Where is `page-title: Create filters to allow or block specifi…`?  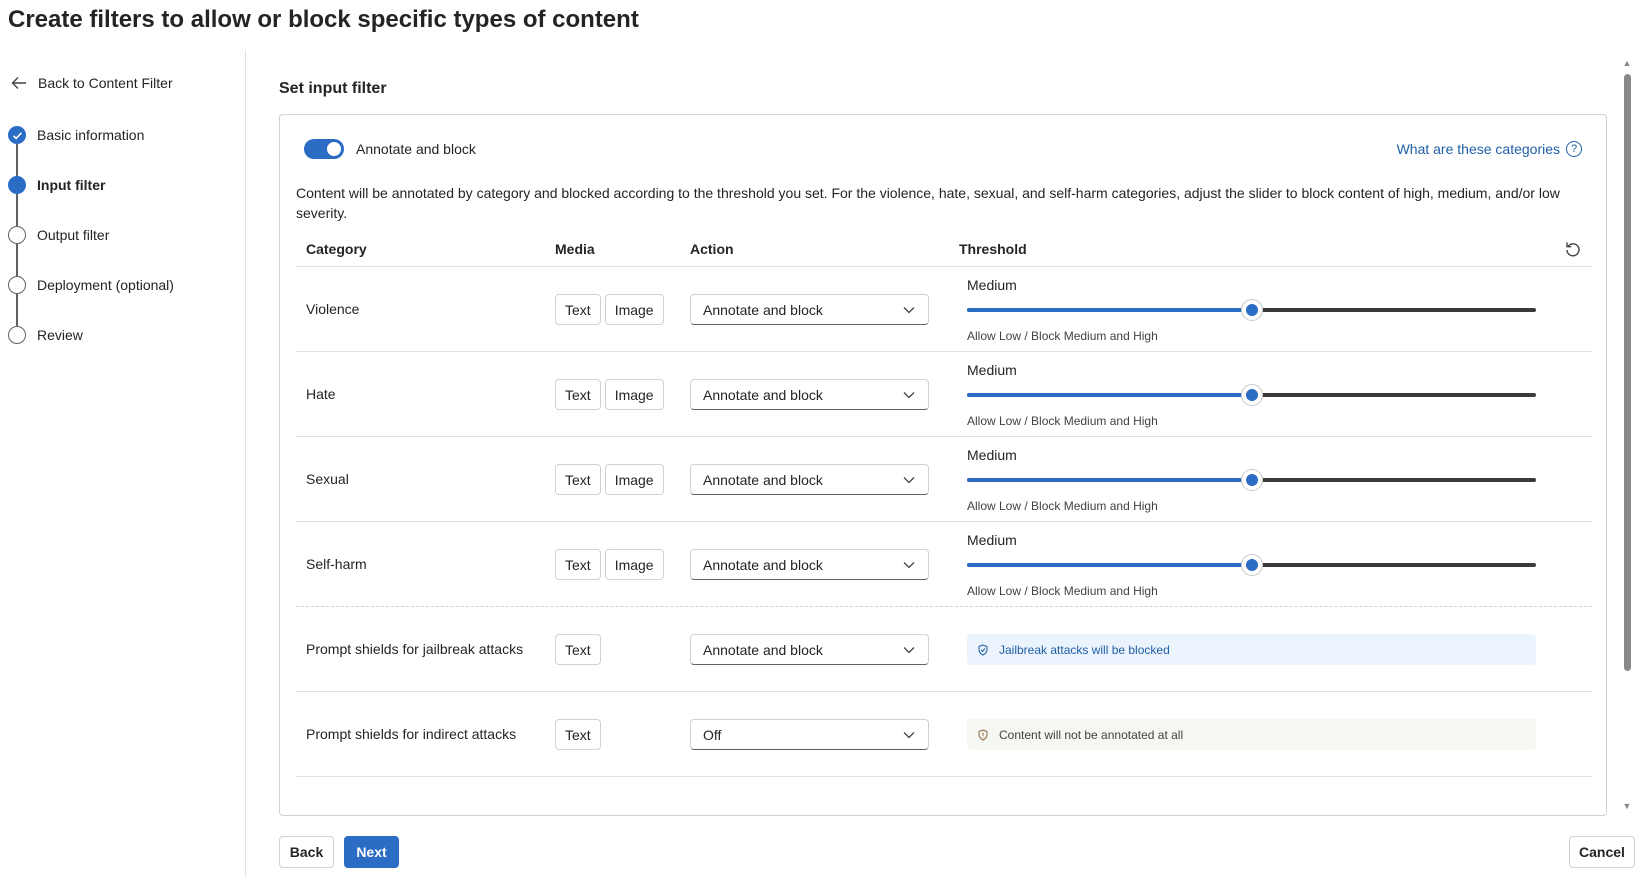
page-title: Create filters to allow or block specifi… is located at coordinates (323, 19).